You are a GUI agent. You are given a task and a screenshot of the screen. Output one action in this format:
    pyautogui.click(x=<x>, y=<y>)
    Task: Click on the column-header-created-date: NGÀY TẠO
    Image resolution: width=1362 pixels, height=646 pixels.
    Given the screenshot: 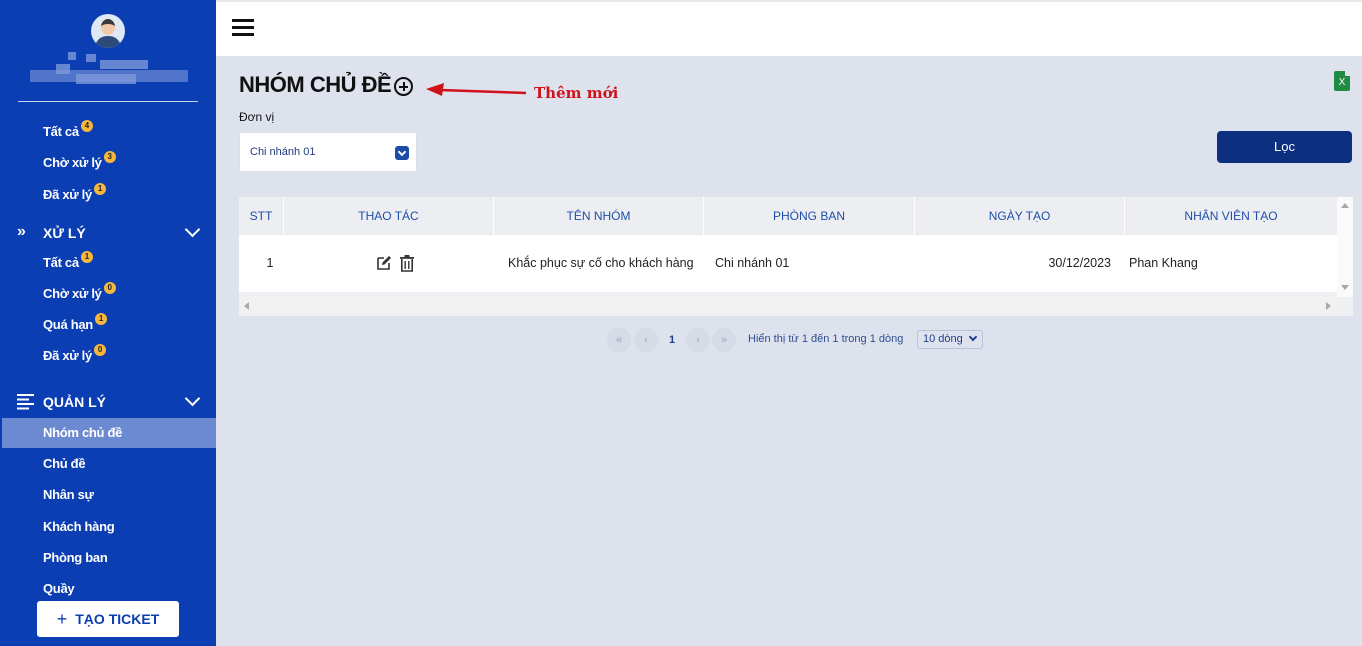 What is the action you would take?
    pyautogui.click(x=1020, y=216)
    